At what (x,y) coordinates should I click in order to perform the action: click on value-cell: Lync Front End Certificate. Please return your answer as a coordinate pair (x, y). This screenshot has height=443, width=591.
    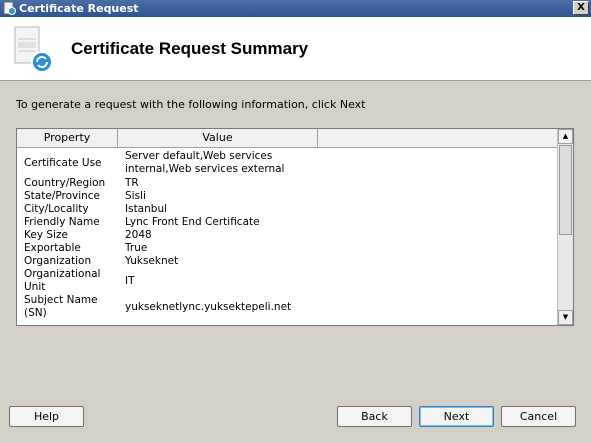
    Looking at the image, I should click on (192, 222).